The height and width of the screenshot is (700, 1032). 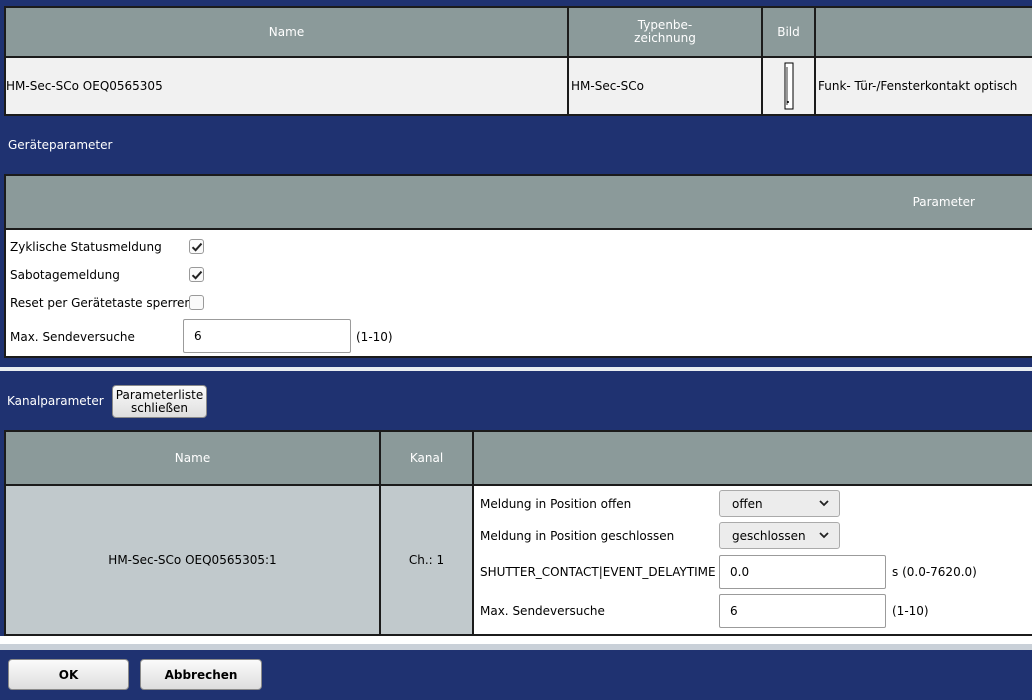 What do you see at coordinates (286, 86) in the screenshot?
I see `device-name-cell: HM-Sec-SCo OEQ0565305` at bounding box center [286, 86].